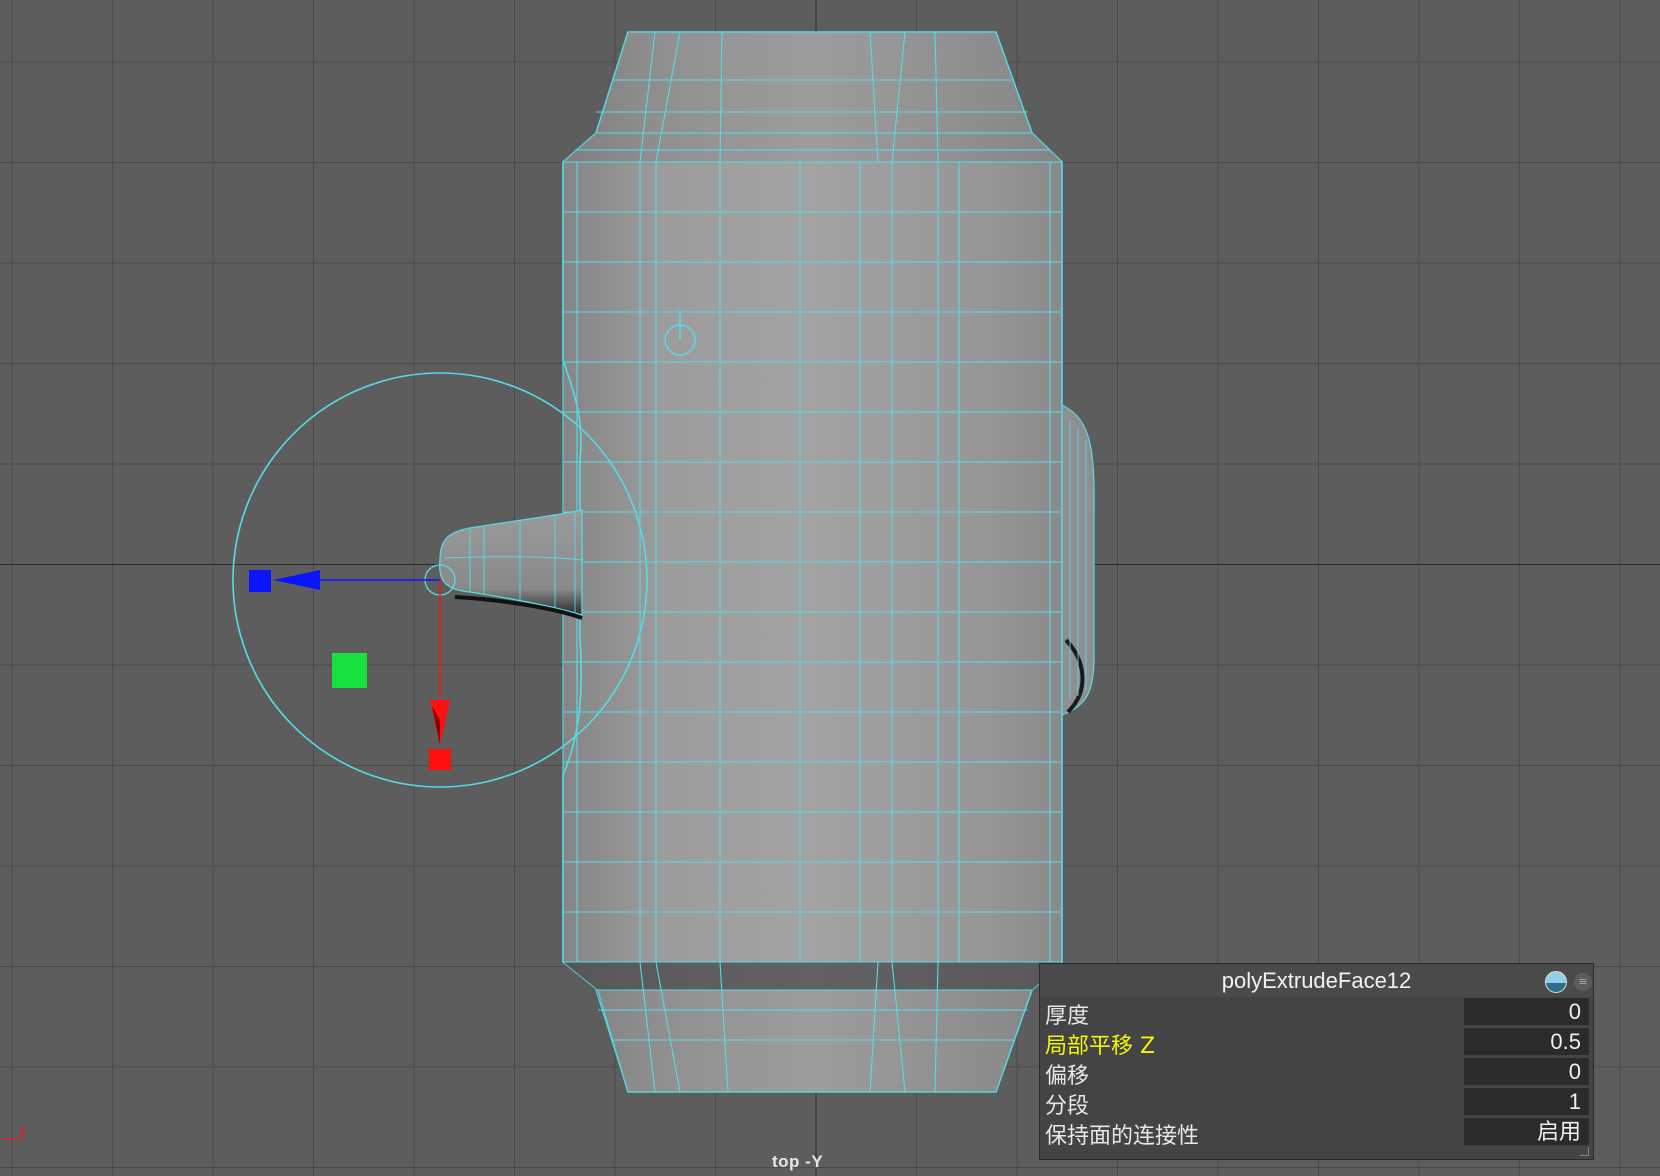  Describe the element at coordinates (1583, 982) in the screenshot. I see `menu-icon: ≡` at that location.